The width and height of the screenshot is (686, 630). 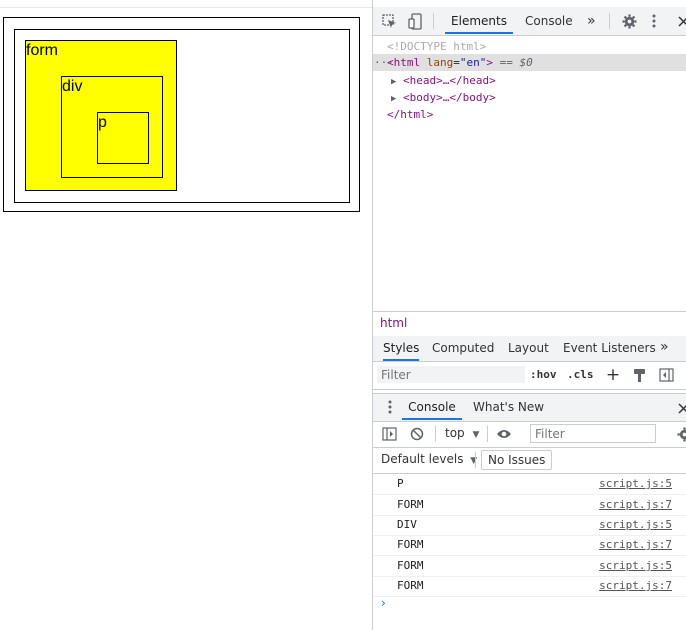 I want to click on tab-event-listeners: Event Listeners, so click(x=609, y=348).